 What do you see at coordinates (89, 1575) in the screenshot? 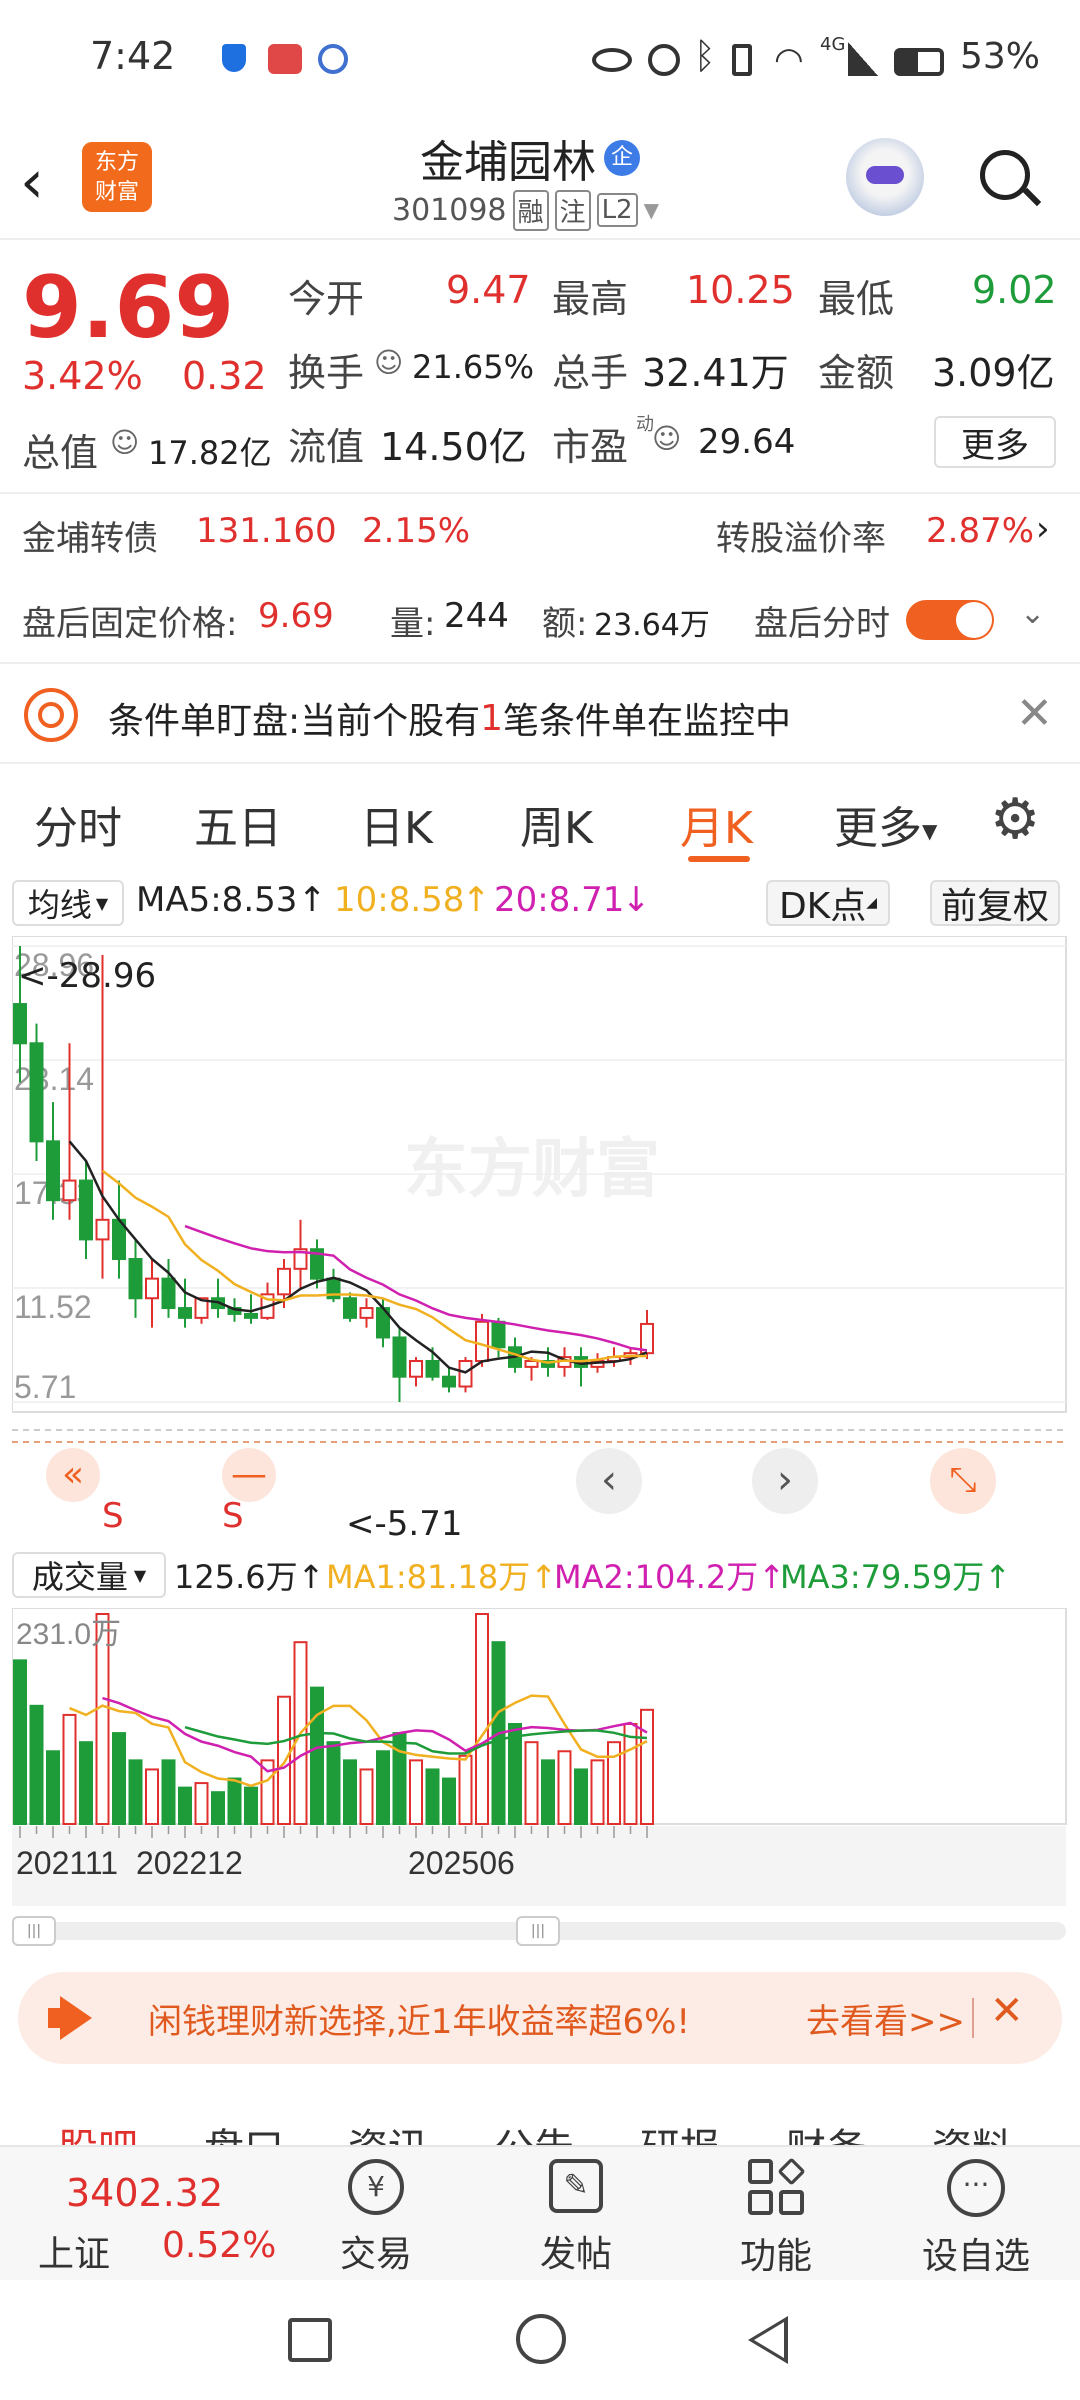
I see `volume-indicator-selector: 成交量 ▼` at bounding box center [89, 1575].